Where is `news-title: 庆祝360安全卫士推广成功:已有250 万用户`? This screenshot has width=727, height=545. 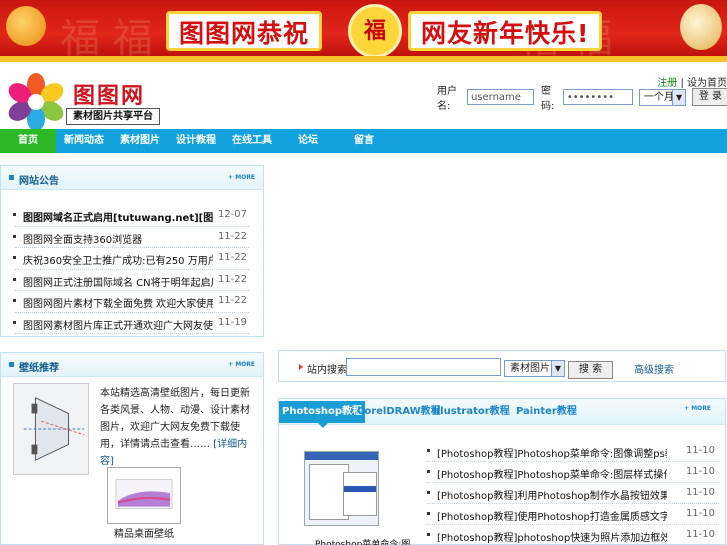 news-title: 庆祝360安全卫士推广成功:已有250 万用户 is located at coordinates (118, 259).